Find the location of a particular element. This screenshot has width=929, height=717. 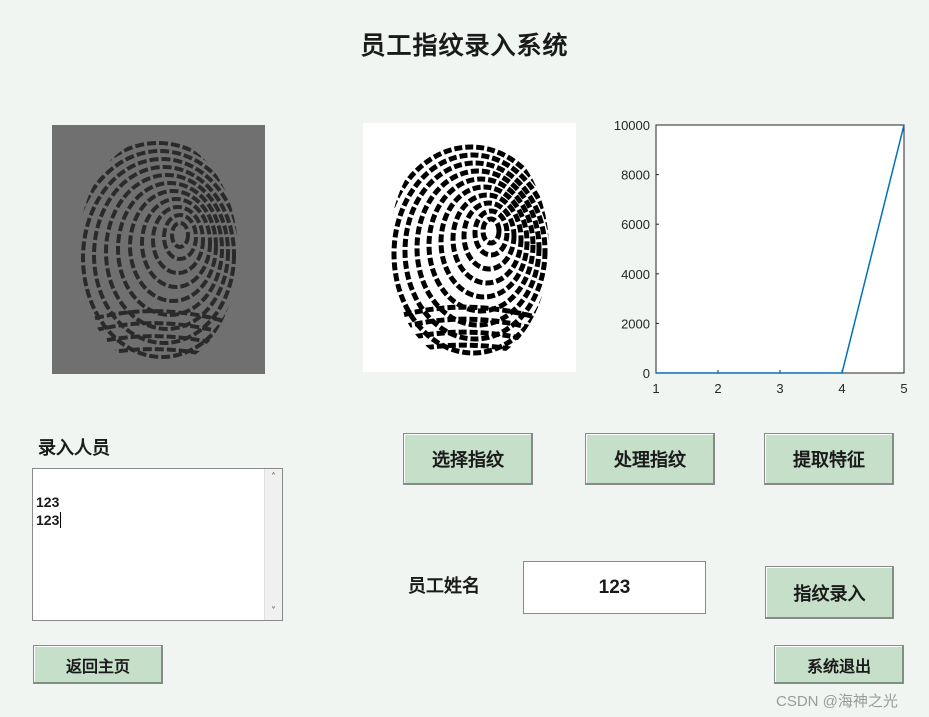

extract-features-button: 提取特征 is located at coordinates (829, 459).